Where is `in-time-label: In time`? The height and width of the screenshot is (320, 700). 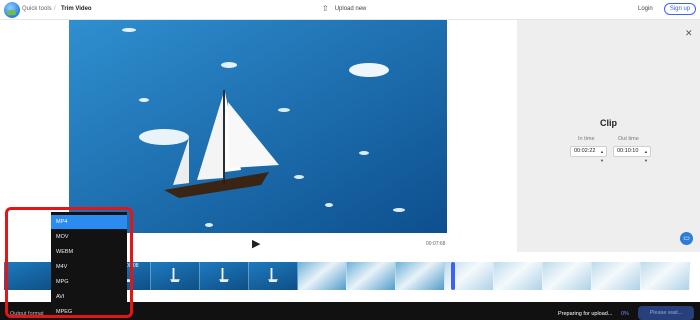 in-time-label: In time is located at coordinates (586, 139).